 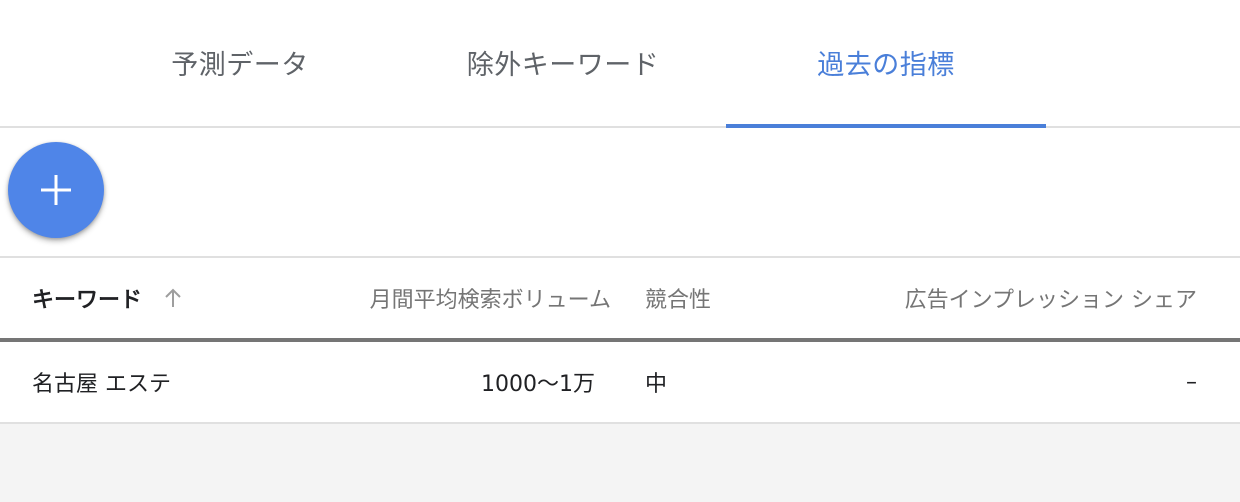 I want to click on tab-forecast-label: 予測データ, so click(x=240, y=65).